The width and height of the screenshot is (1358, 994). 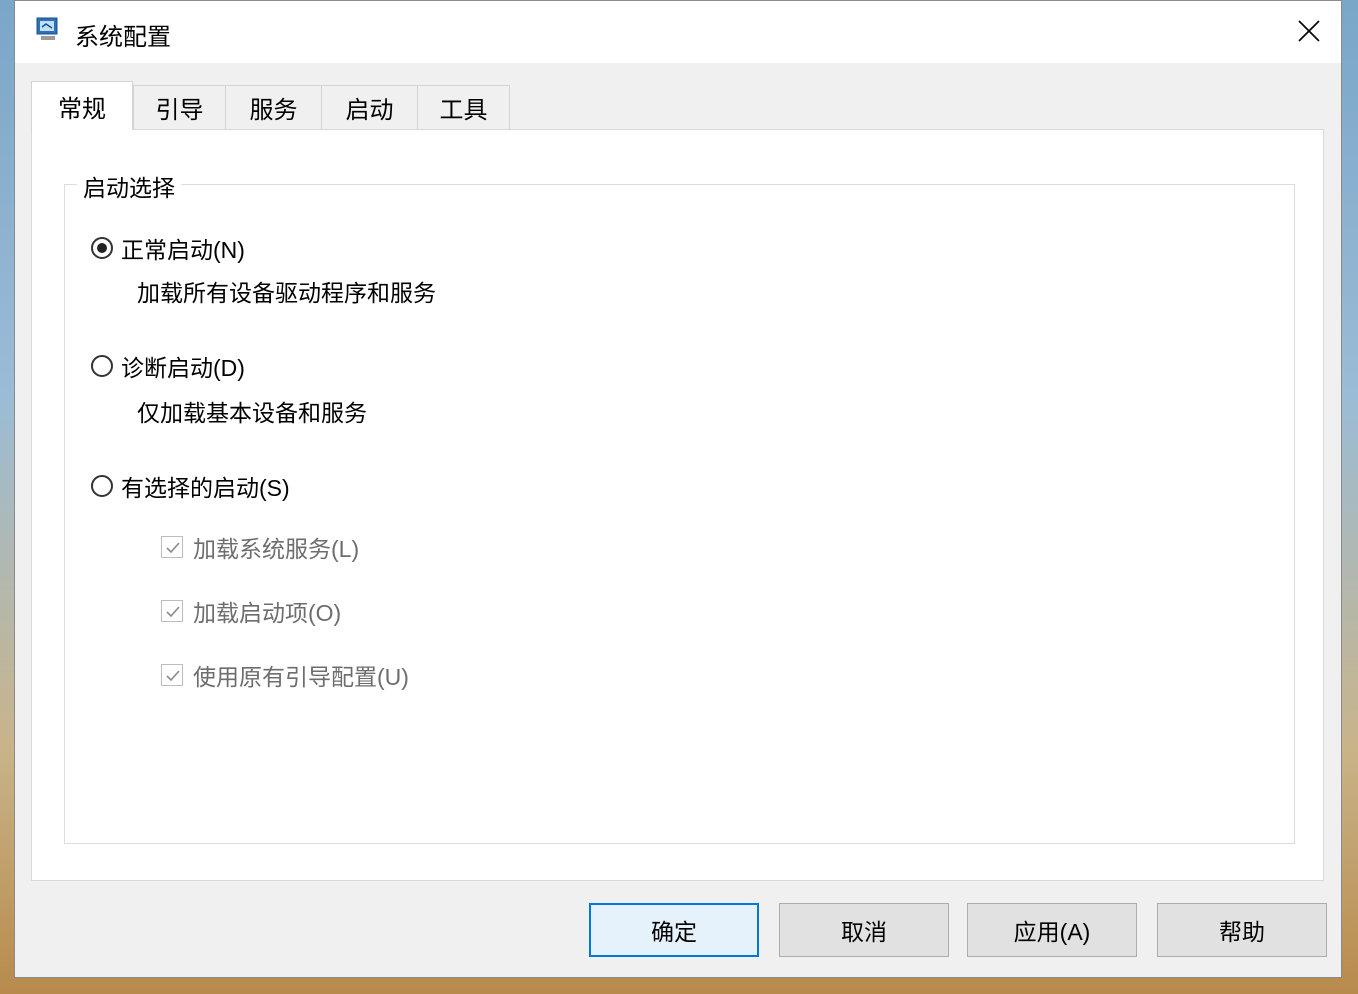 What do you see at coordinates (864, 930) in the screenshot?
I see `cancel-button: 取消` at bounding box center [864, 930].